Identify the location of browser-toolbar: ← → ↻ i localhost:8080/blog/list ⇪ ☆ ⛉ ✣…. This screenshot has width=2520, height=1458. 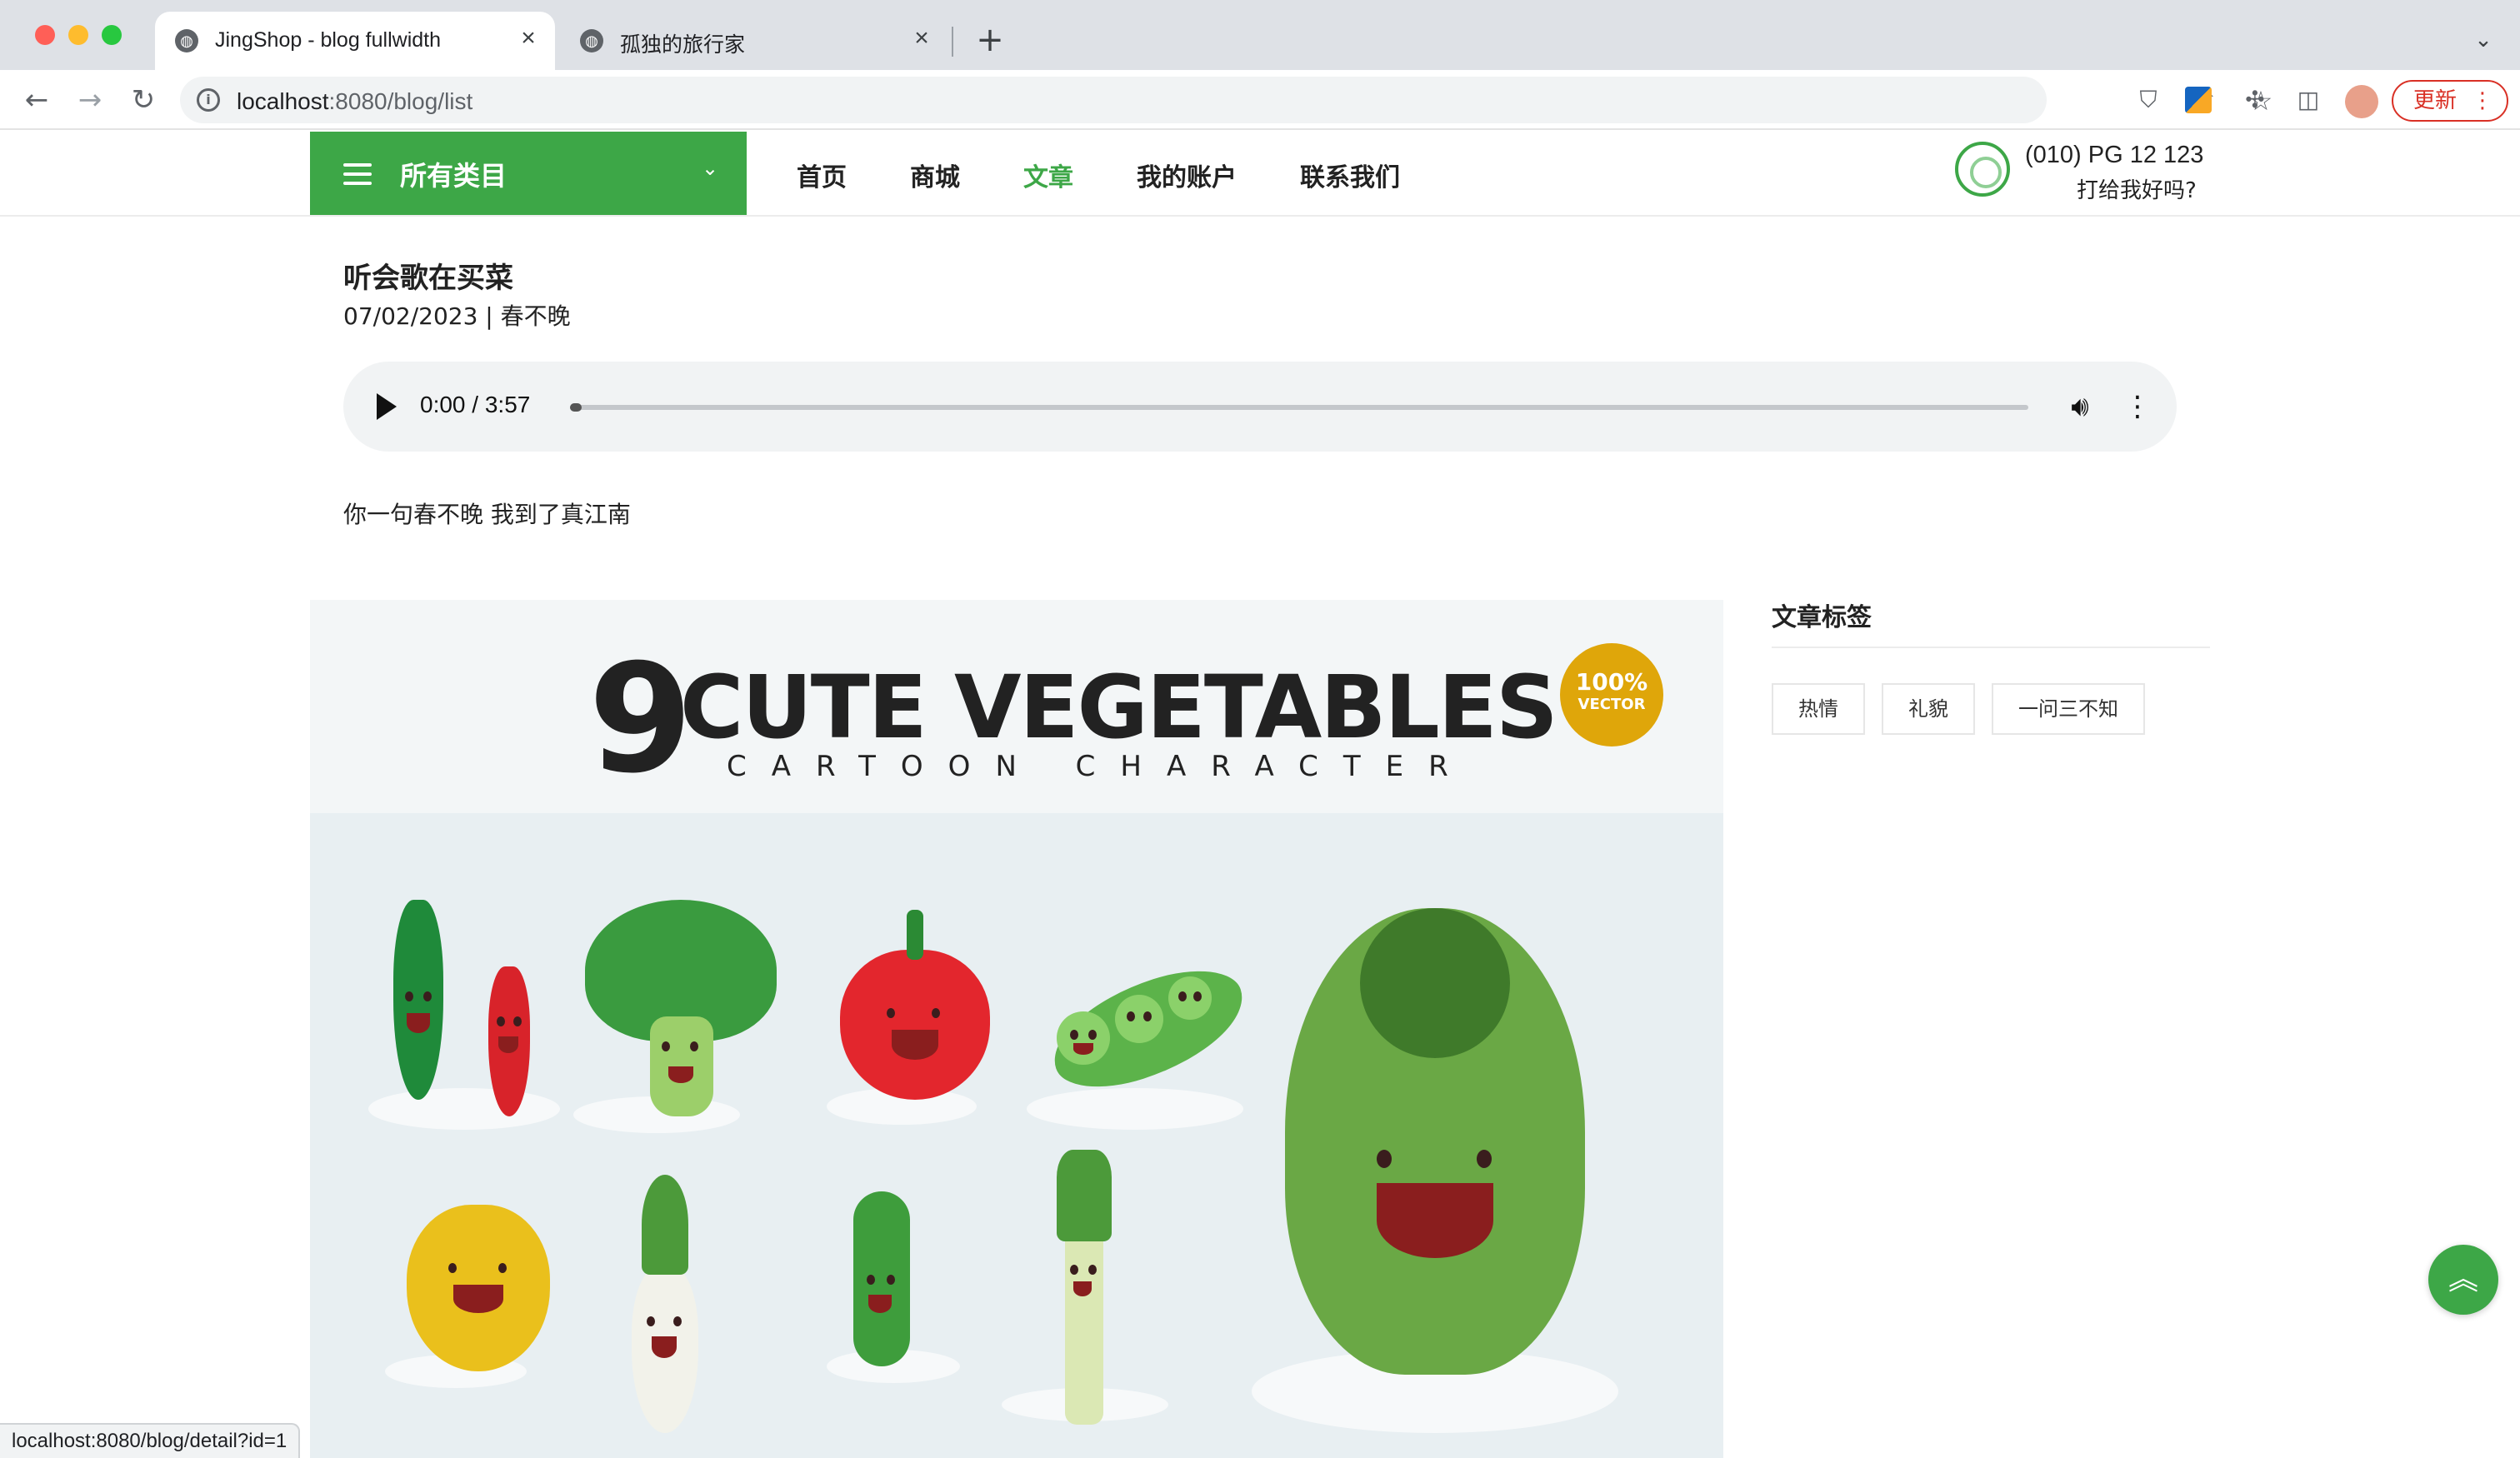
(1260, 100).